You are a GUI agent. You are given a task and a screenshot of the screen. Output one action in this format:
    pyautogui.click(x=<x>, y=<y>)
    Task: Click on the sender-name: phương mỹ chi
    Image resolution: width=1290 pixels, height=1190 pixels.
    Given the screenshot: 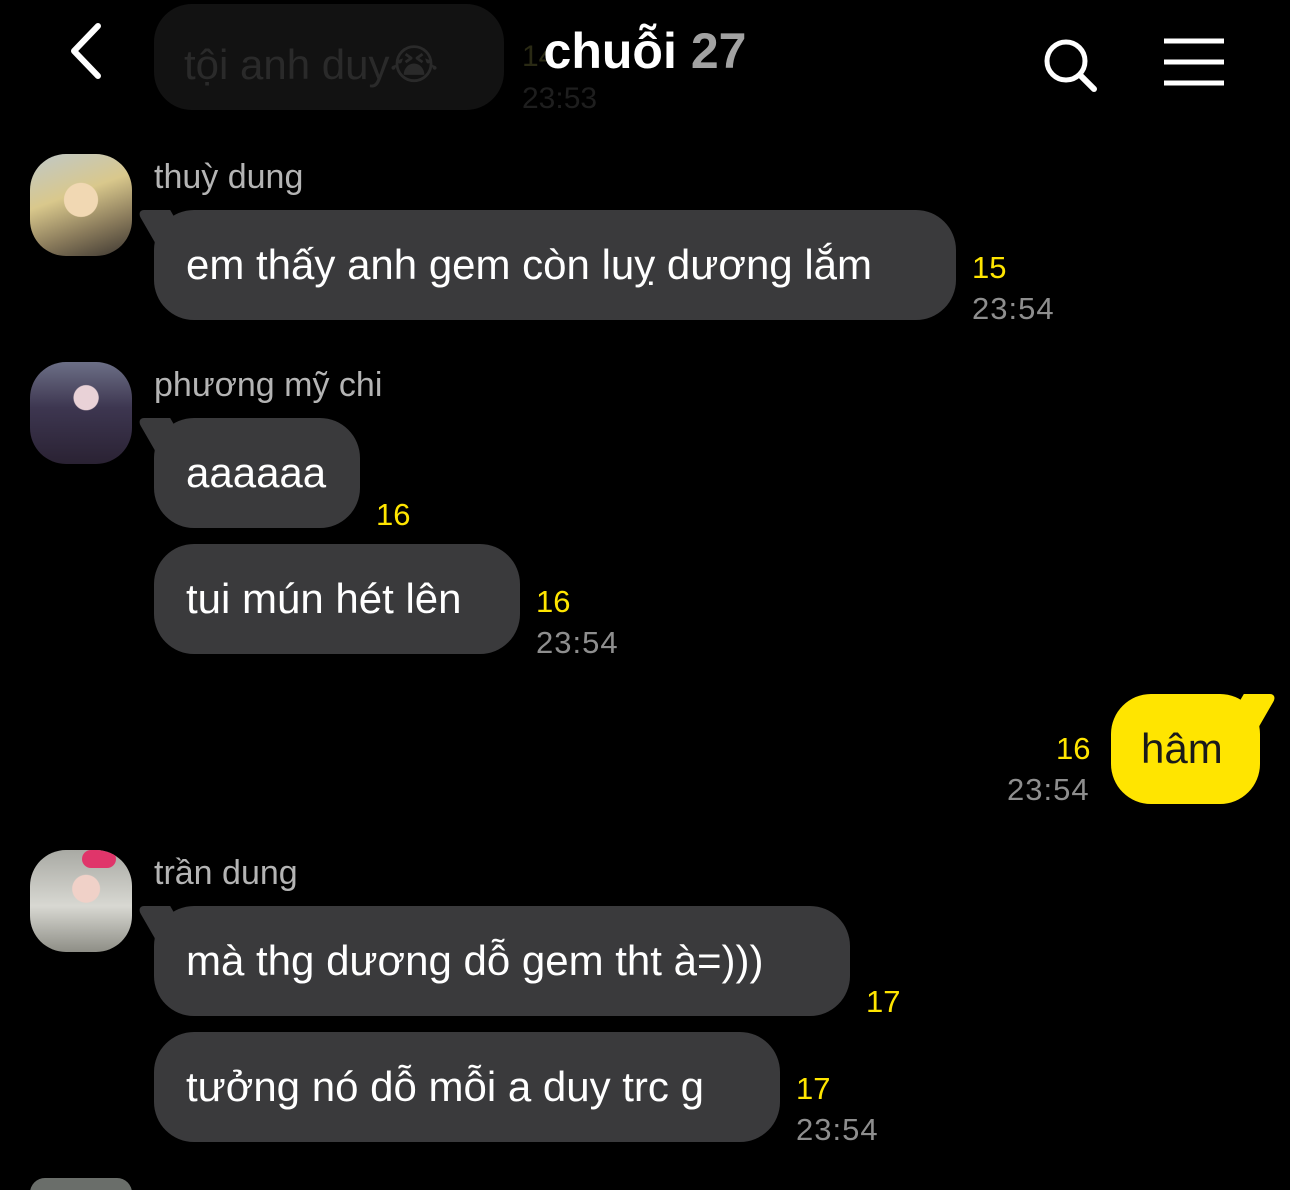 What is the action you would take?
    pyautogui.click(x=268, y=385)
    